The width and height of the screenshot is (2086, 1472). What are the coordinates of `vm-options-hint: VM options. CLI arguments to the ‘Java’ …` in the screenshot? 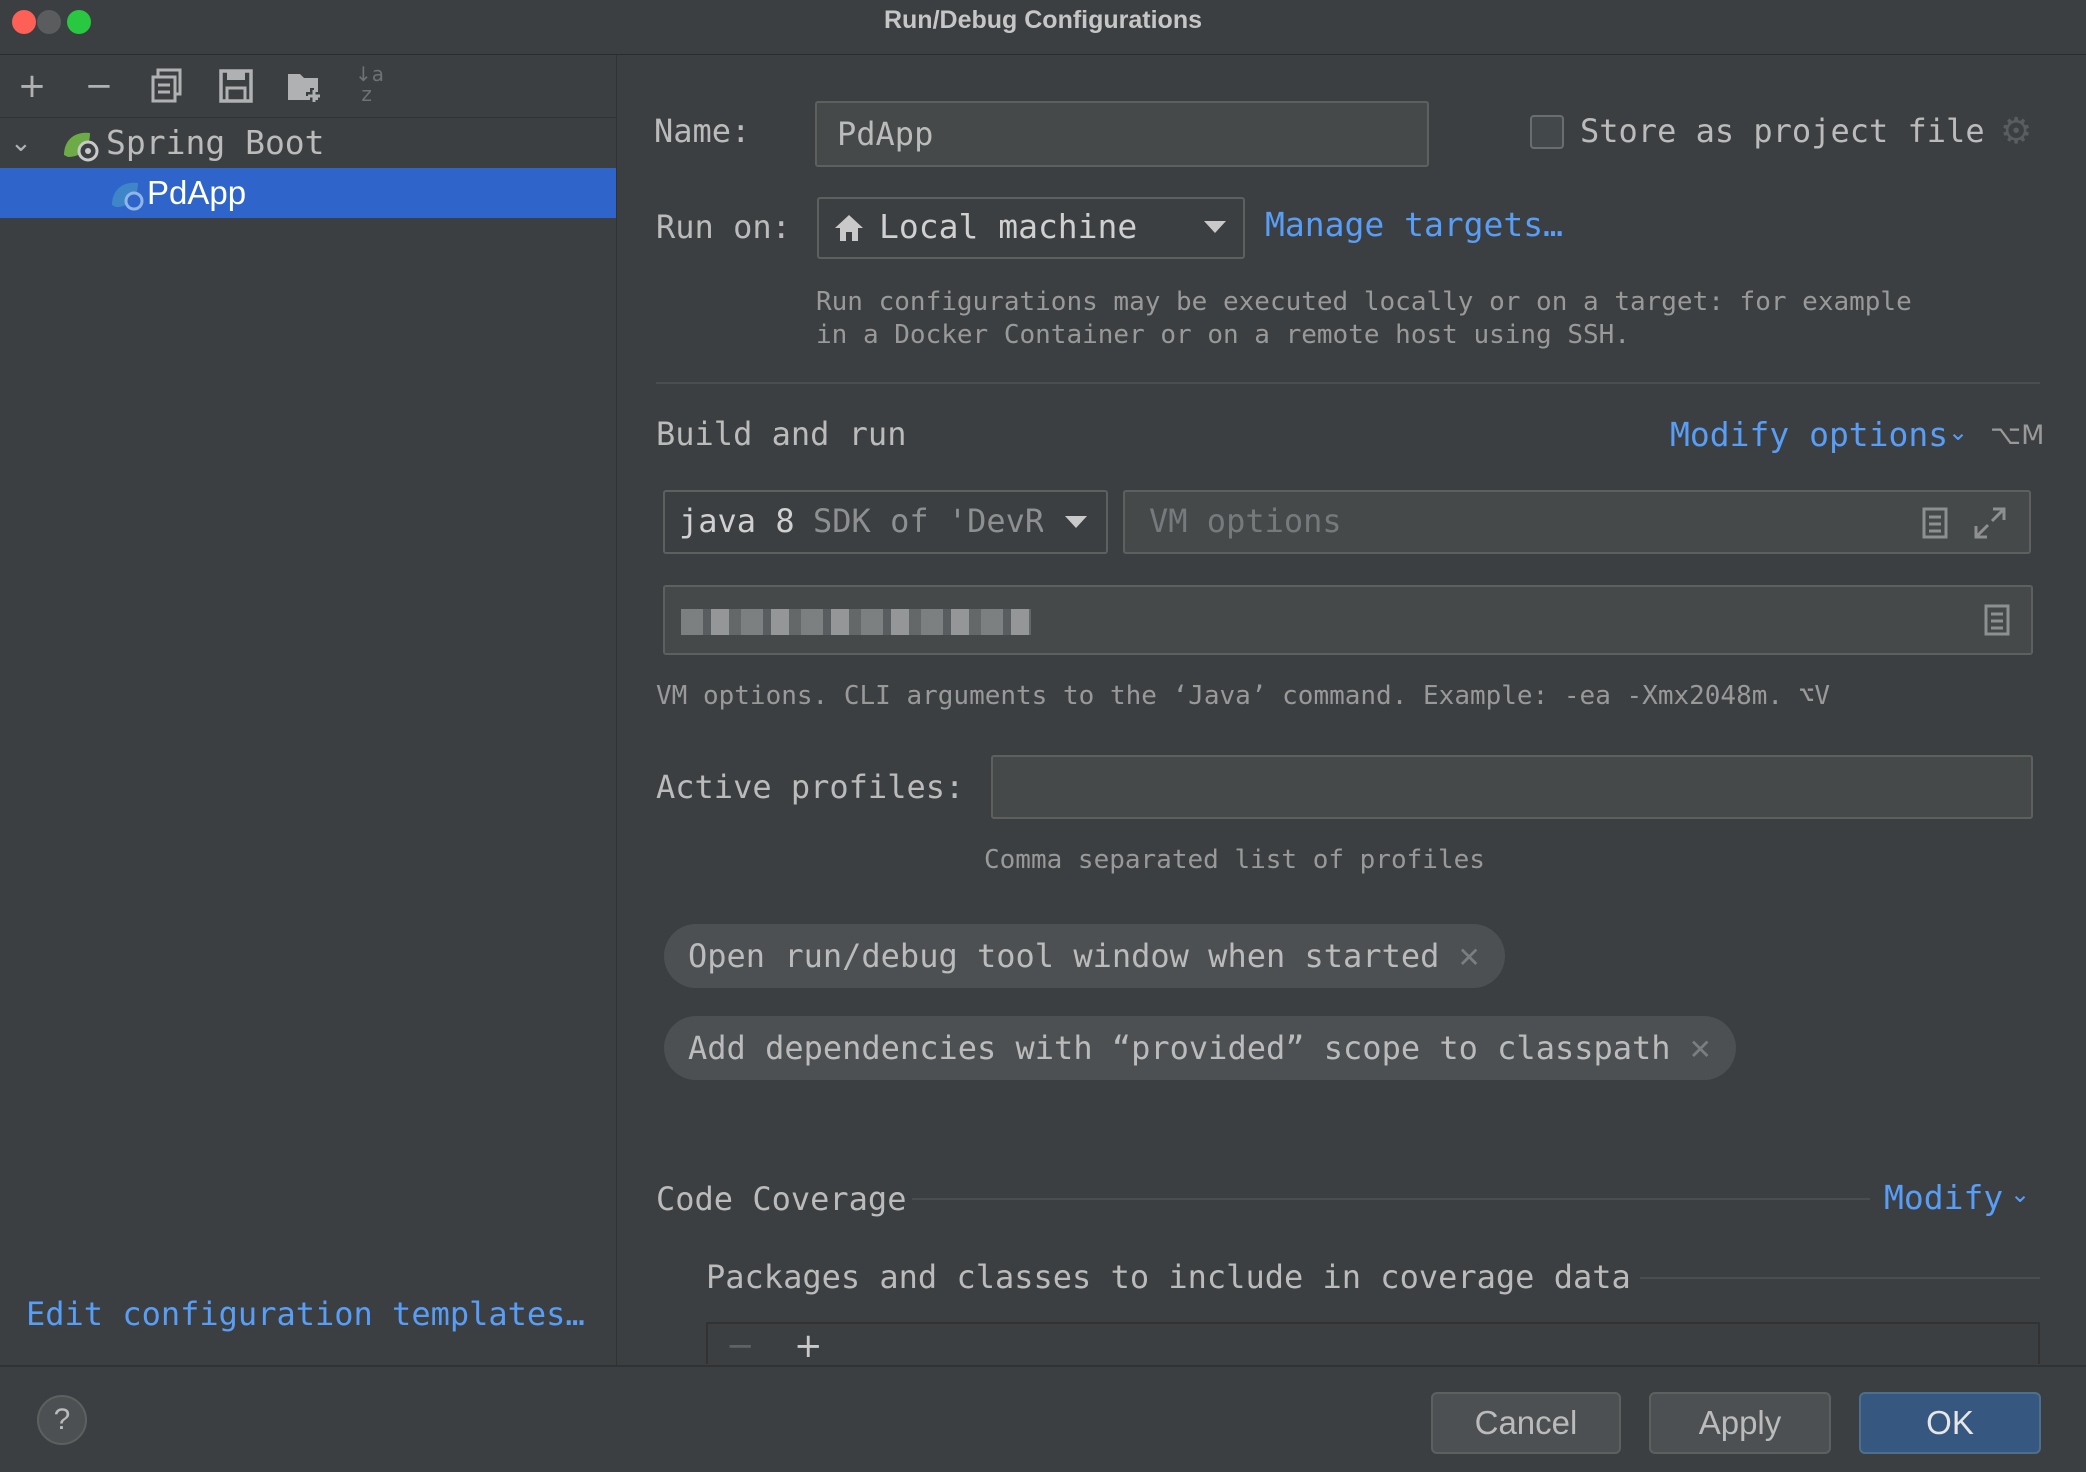 It's located at (1243, 696).